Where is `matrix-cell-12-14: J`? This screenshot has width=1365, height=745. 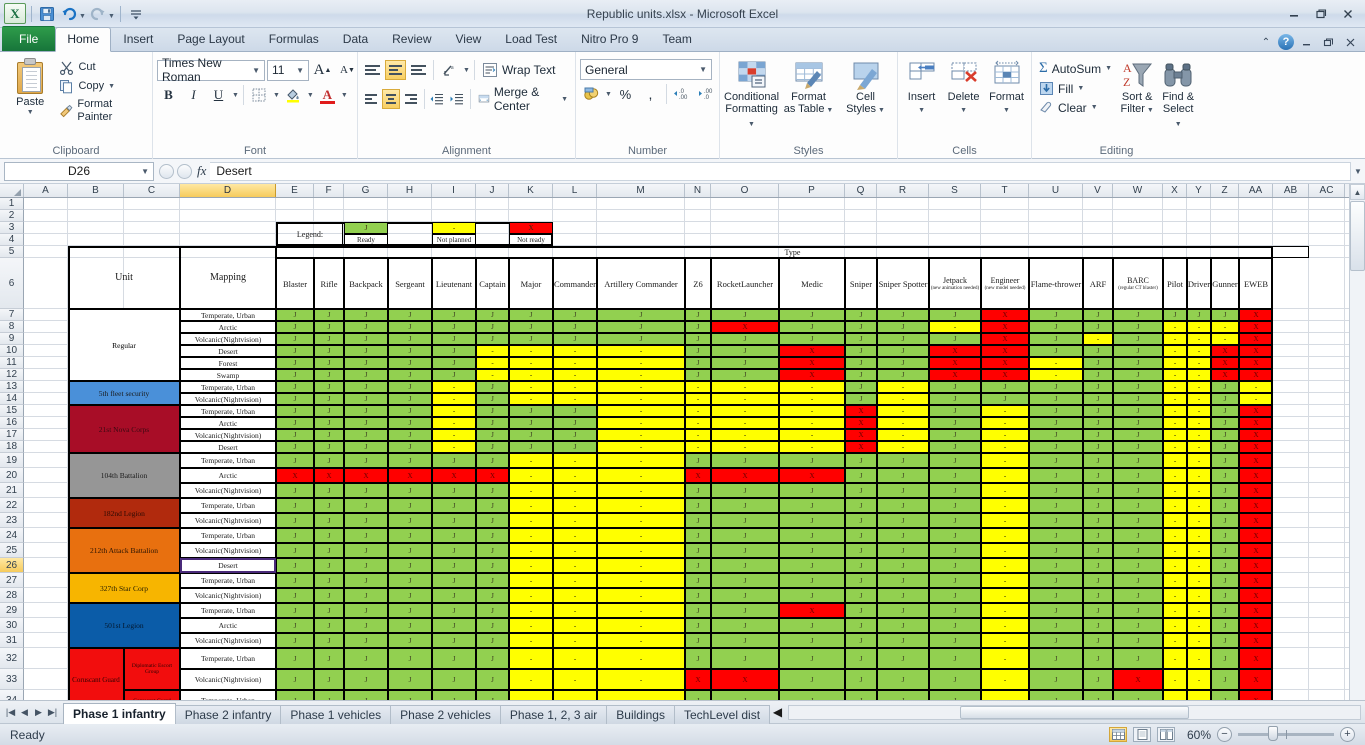 matrix-cell-12-14: J is located at coordinates (955, 460).